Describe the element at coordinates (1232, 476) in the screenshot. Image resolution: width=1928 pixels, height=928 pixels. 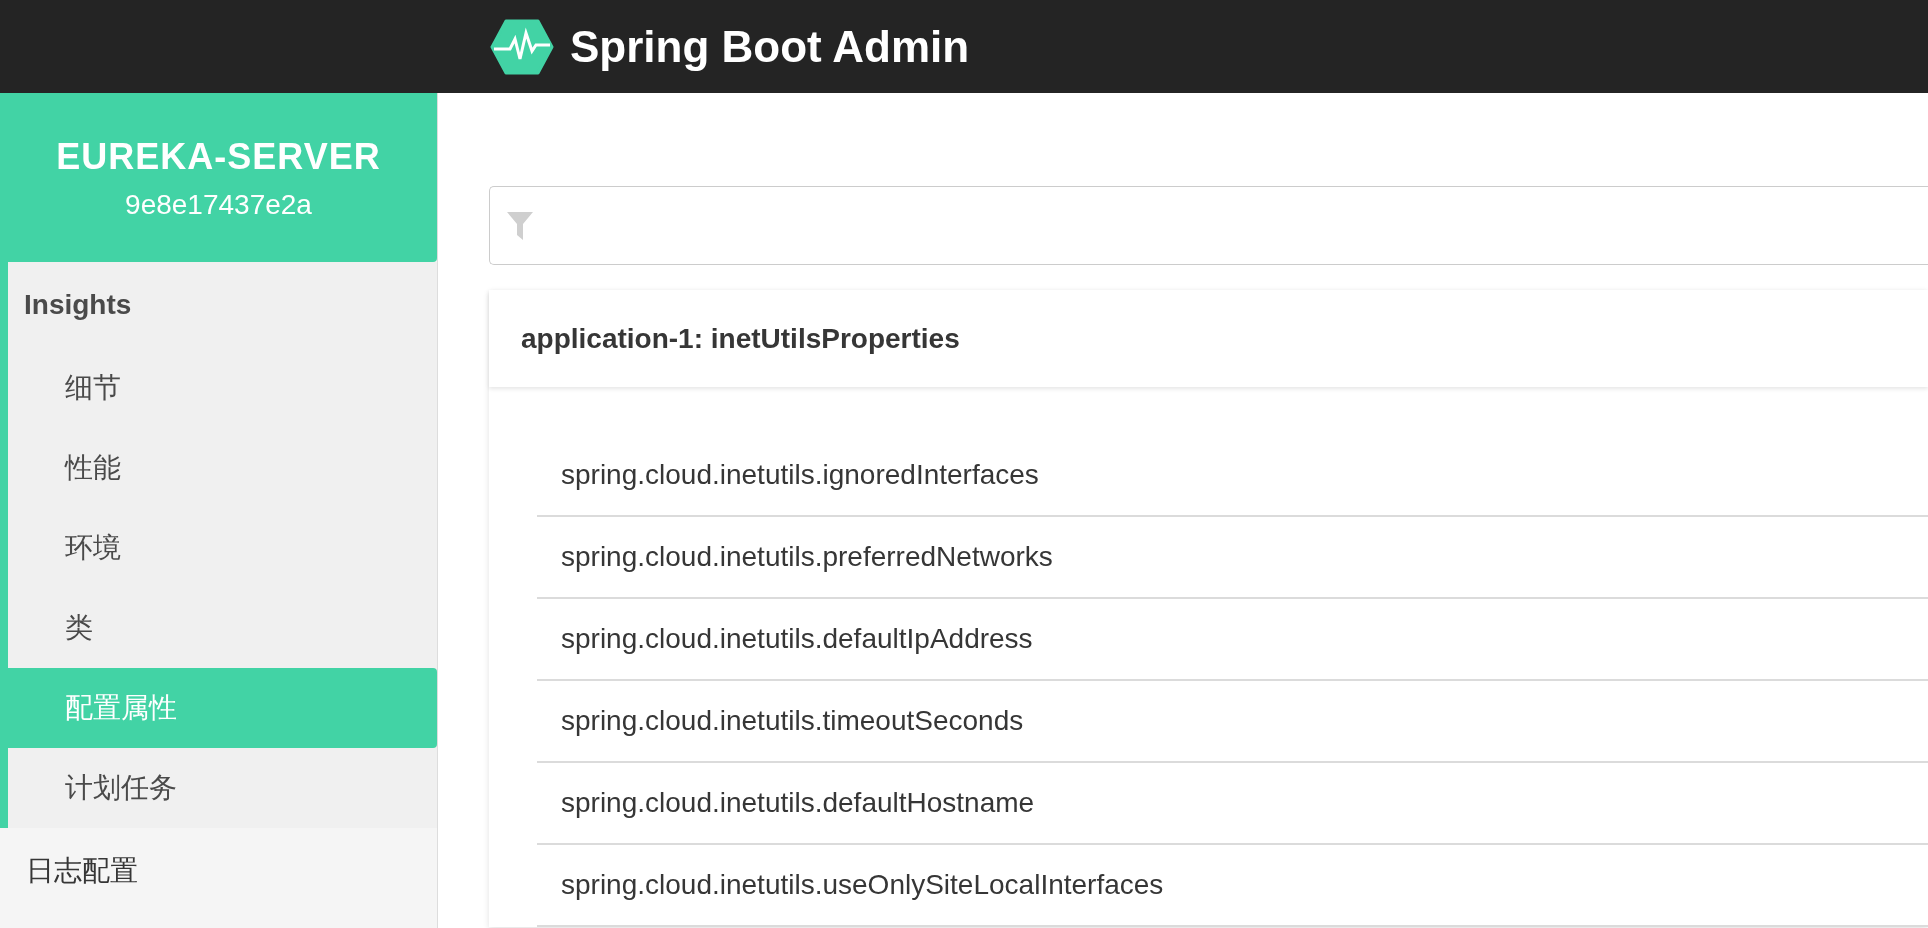
I see `property-name: spring.cloud.inetutils.ignoredInterfaces` at that location.